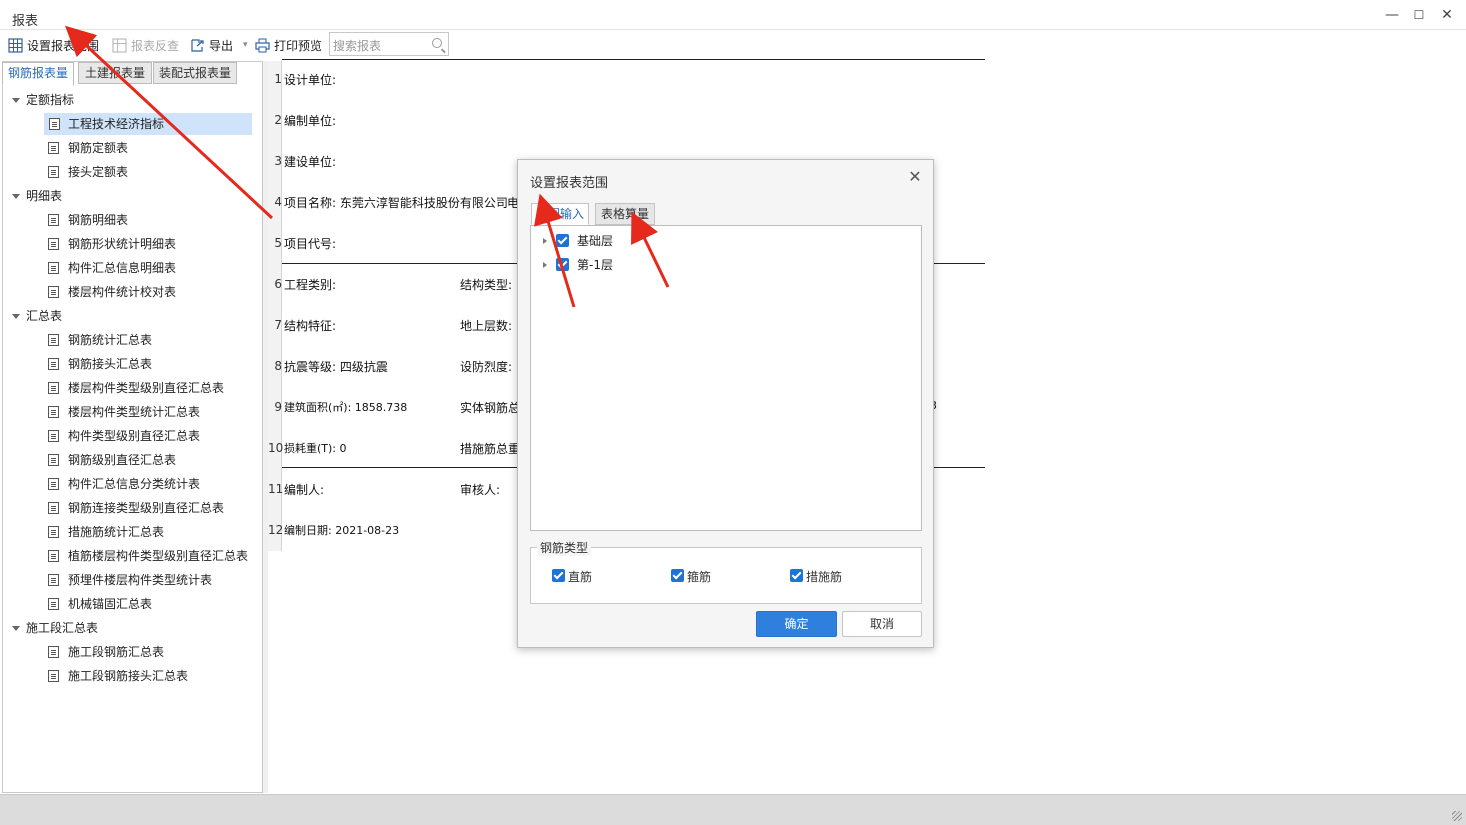 The image size is (1466, 825). What do you see at coordinates (357, 46) in the screenshot?
I see `search-placeholder: 搜索报表` at bounding box center [357, 46].